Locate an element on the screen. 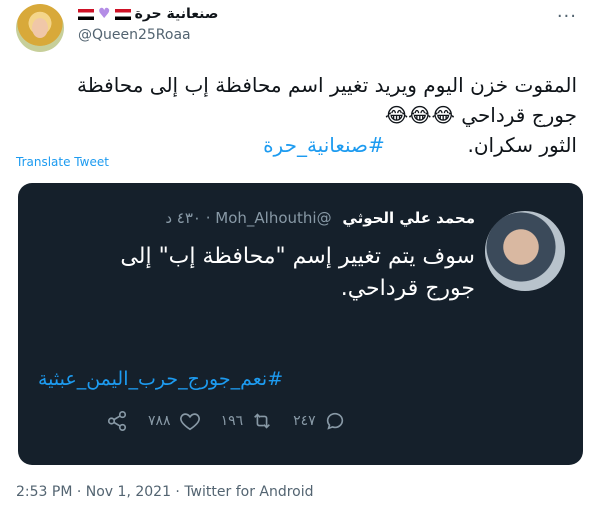 Image resolution: width=593 pixels, height=513 pixels. like-count: ٧٨٨ is located at coordinates (159, 421).